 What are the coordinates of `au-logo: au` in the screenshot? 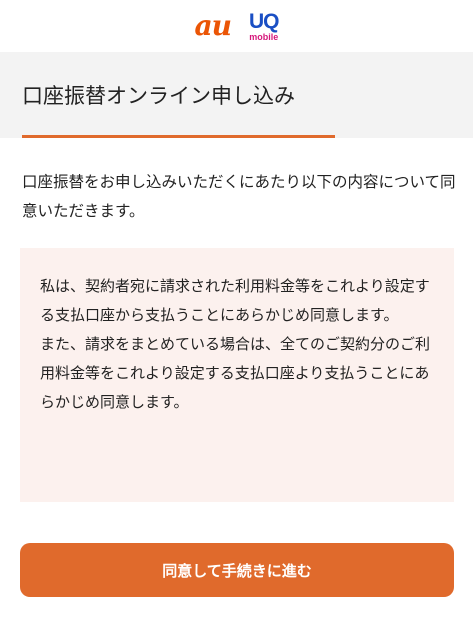 It's located at (213, 25).